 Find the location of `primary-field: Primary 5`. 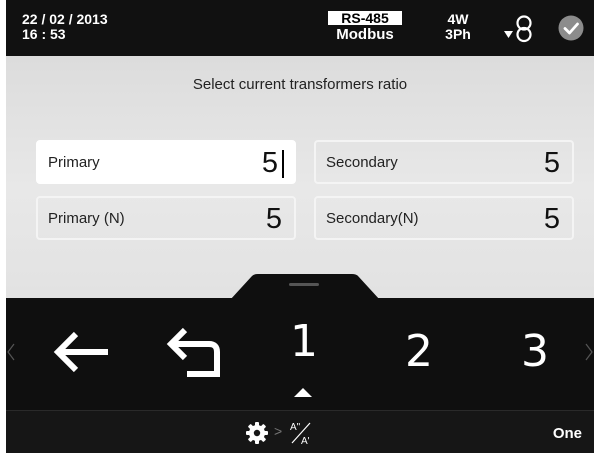

primary-field: Primary 5 is located at coordinates (166, 162).